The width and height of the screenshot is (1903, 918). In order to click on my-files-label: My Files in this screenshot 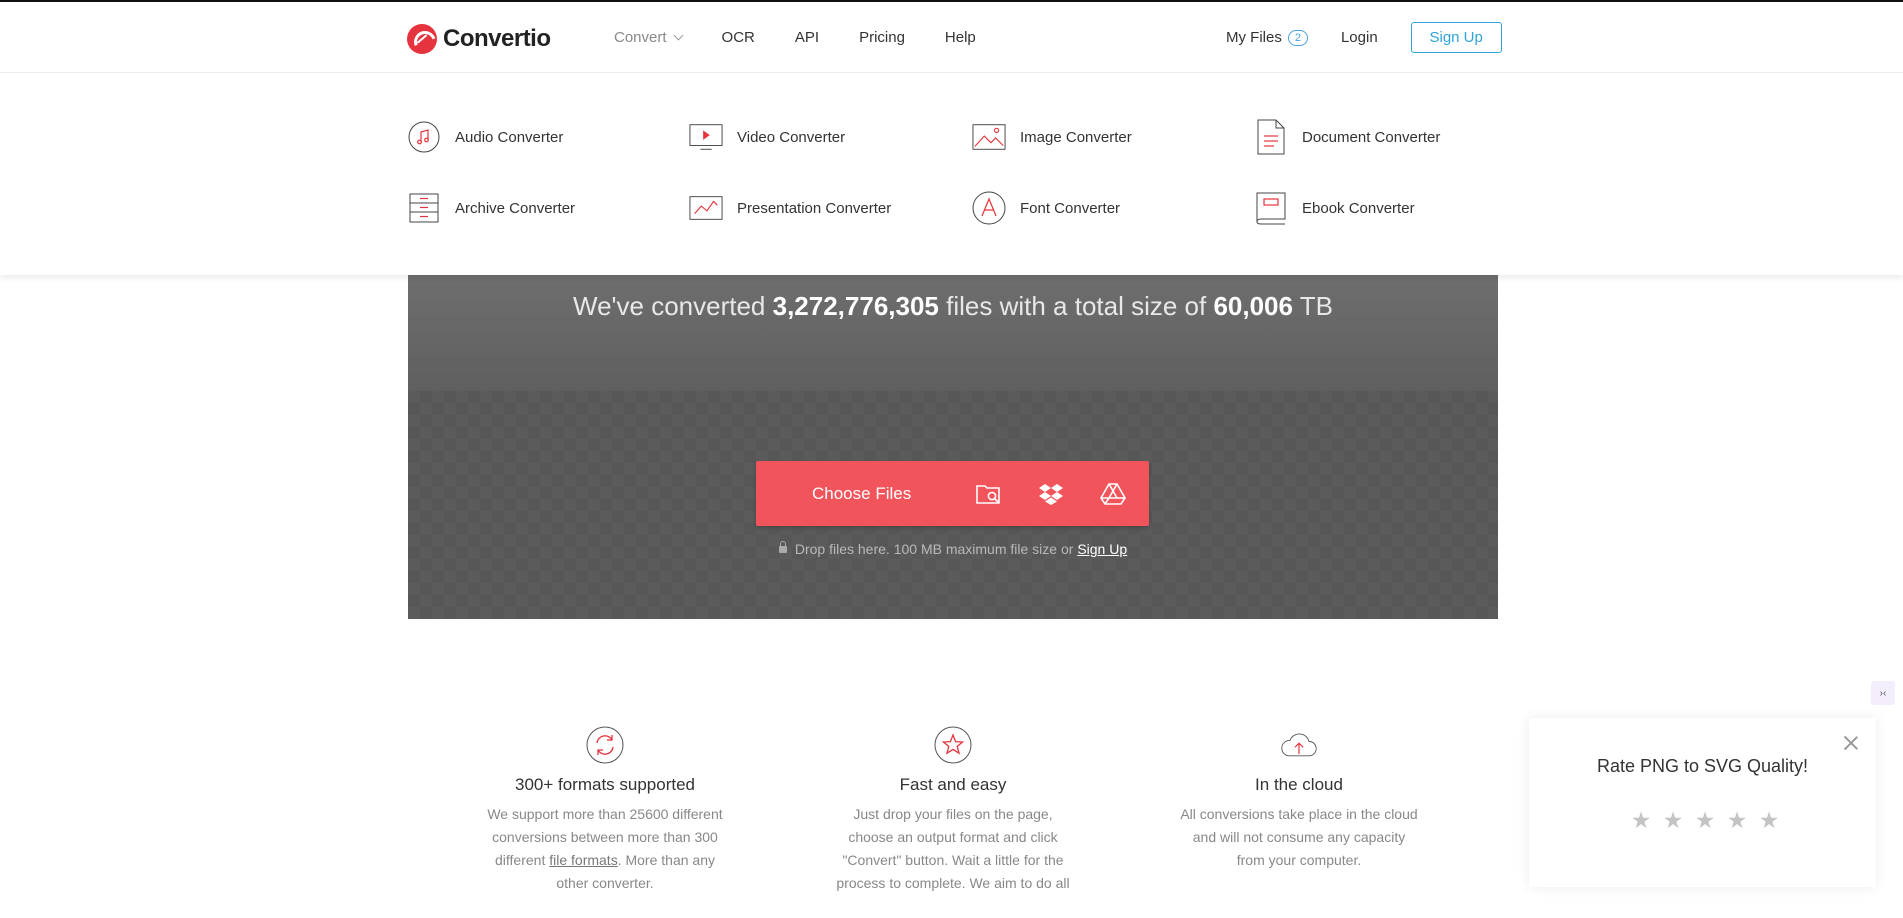, I will do `click(1254, 37)`.